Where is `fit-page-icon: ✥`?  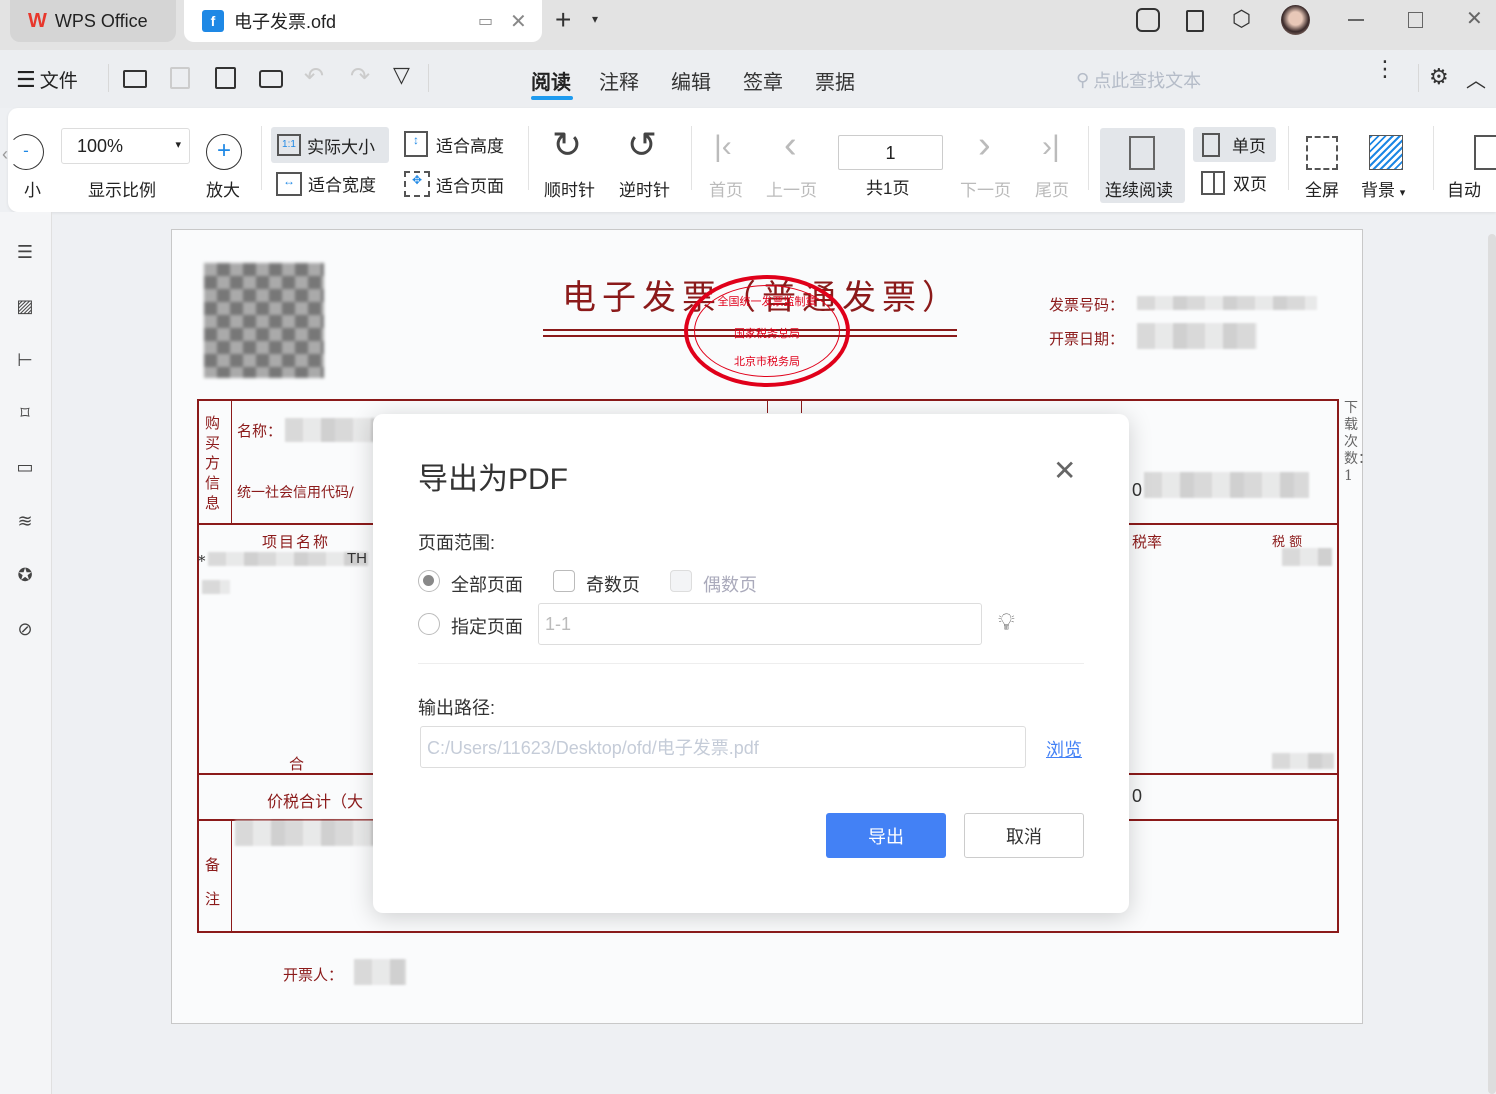
fit-page-icon: ✥ is located at coordinates (417, 184).